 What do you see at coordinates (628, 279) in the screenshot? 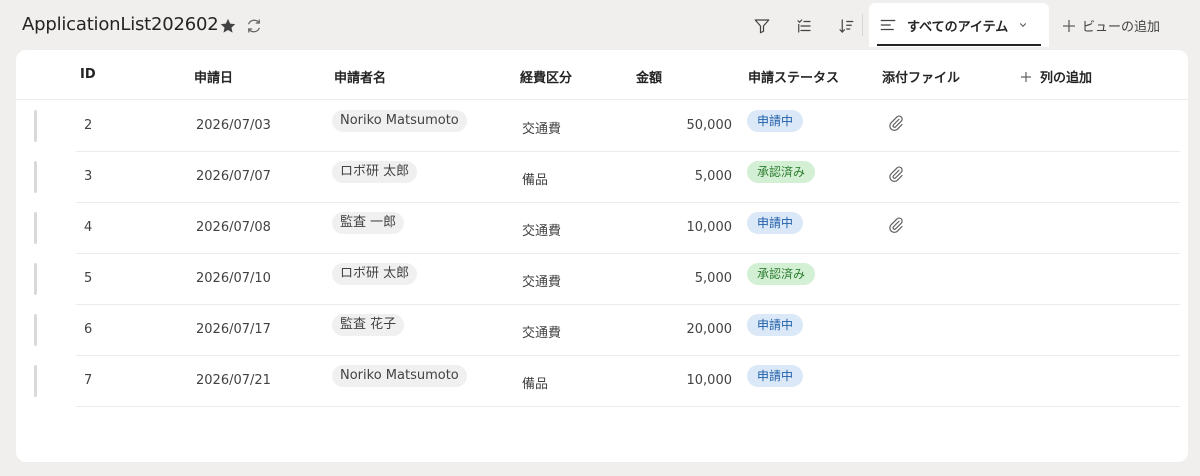
I see `table-row: 5 2026/07/10 ロボ研 太郎交通費 5,000 承認済み` at bounding box center [628, 279].